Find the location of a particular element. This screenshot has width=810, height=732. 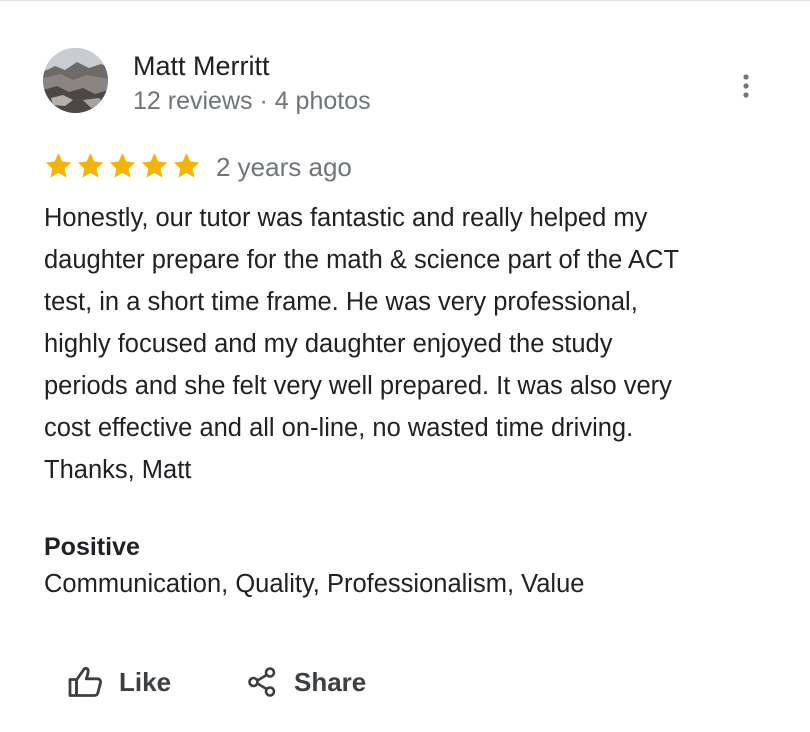

star-rating is located at coordinates (122, 166).